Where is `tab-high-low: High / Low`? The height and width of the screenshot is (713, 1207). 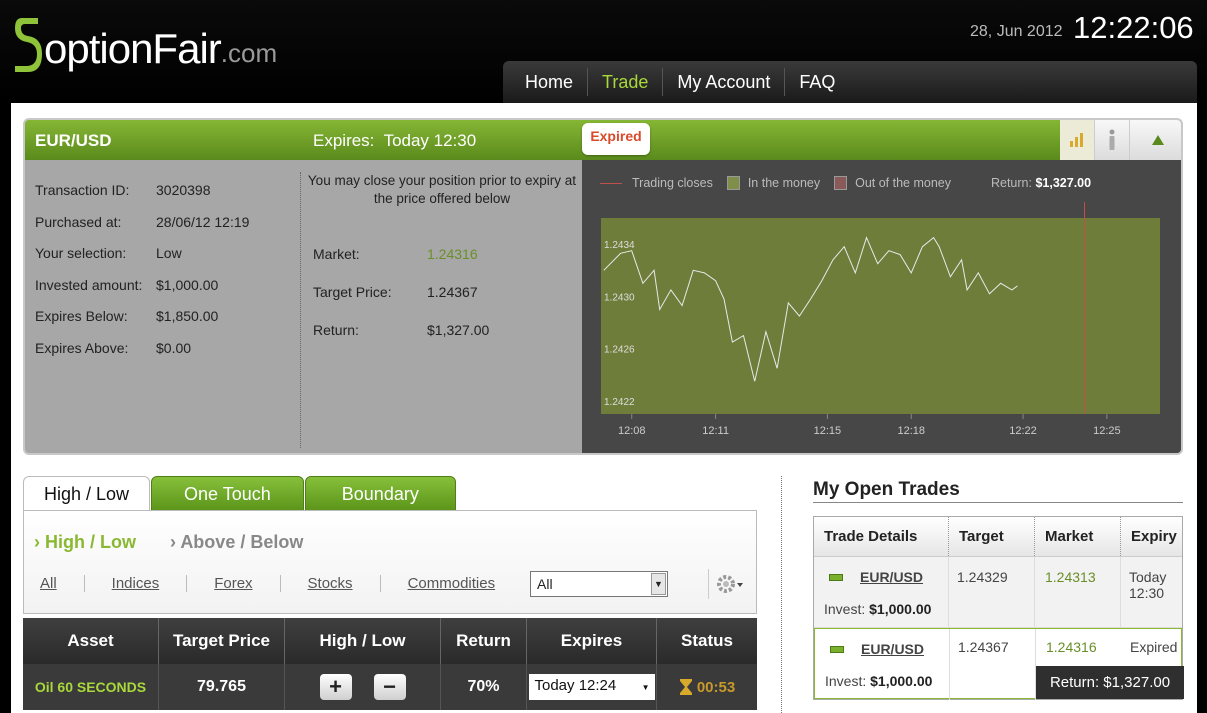 tab-high-low: High / Low is located at coordinates (87, 493).